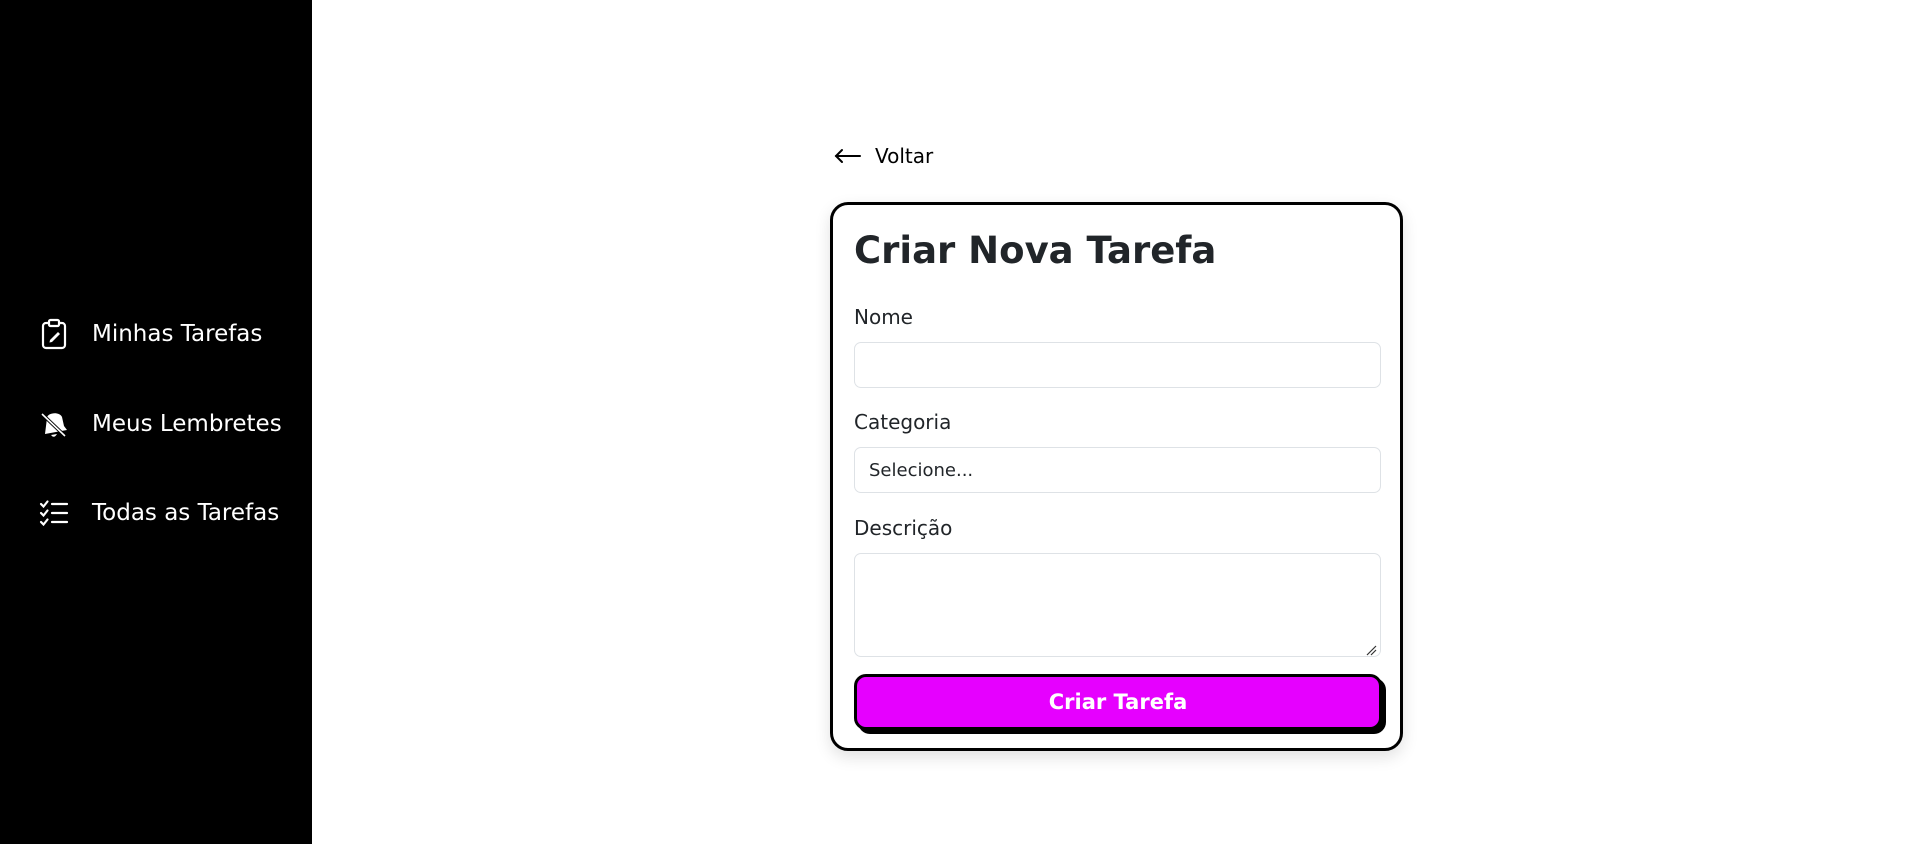 The height and width of the screenshot is (844, 1909). What do you see at coordinates (54, 334) in the screenshot?
I see `clipboard-check-icon` at bounding box center [54, 334].